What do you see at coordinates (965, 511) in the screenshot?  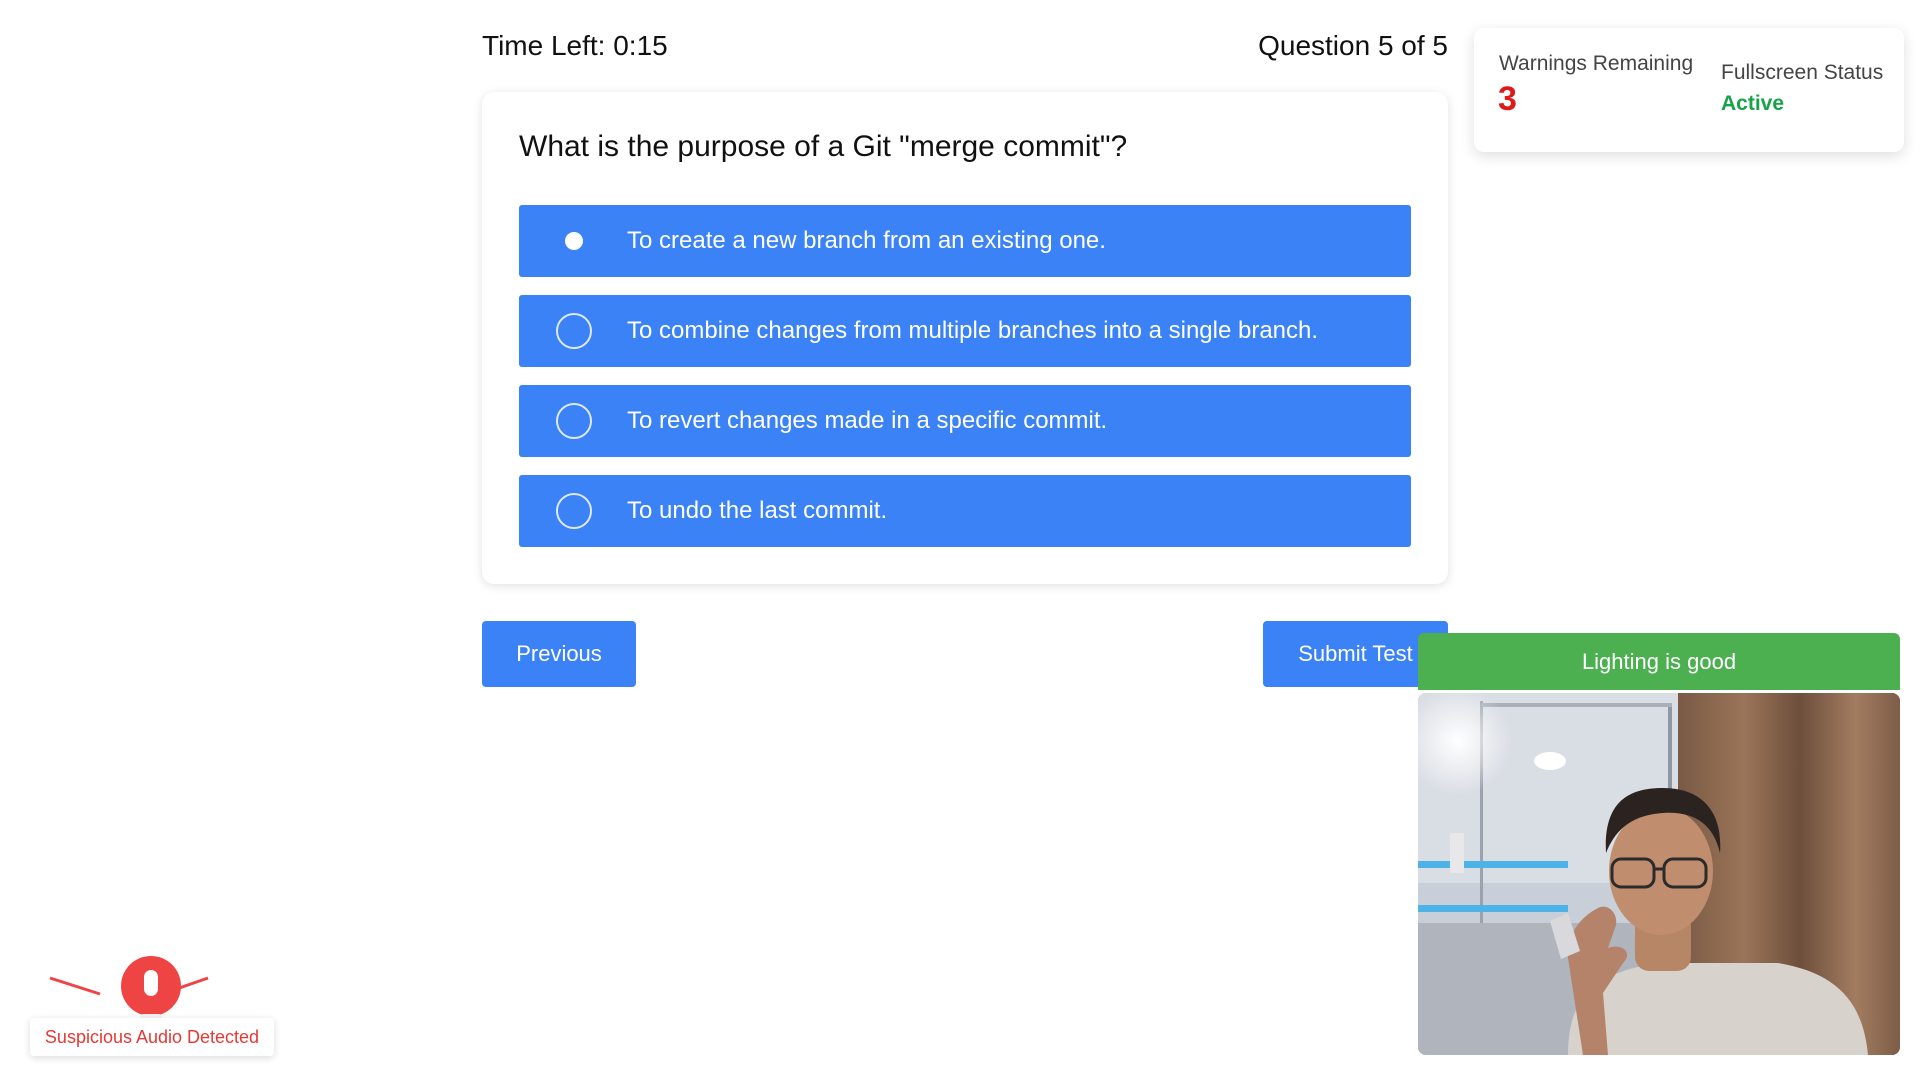 I see `option-4: To undo the last commit.` at bounding box center [965, 511].